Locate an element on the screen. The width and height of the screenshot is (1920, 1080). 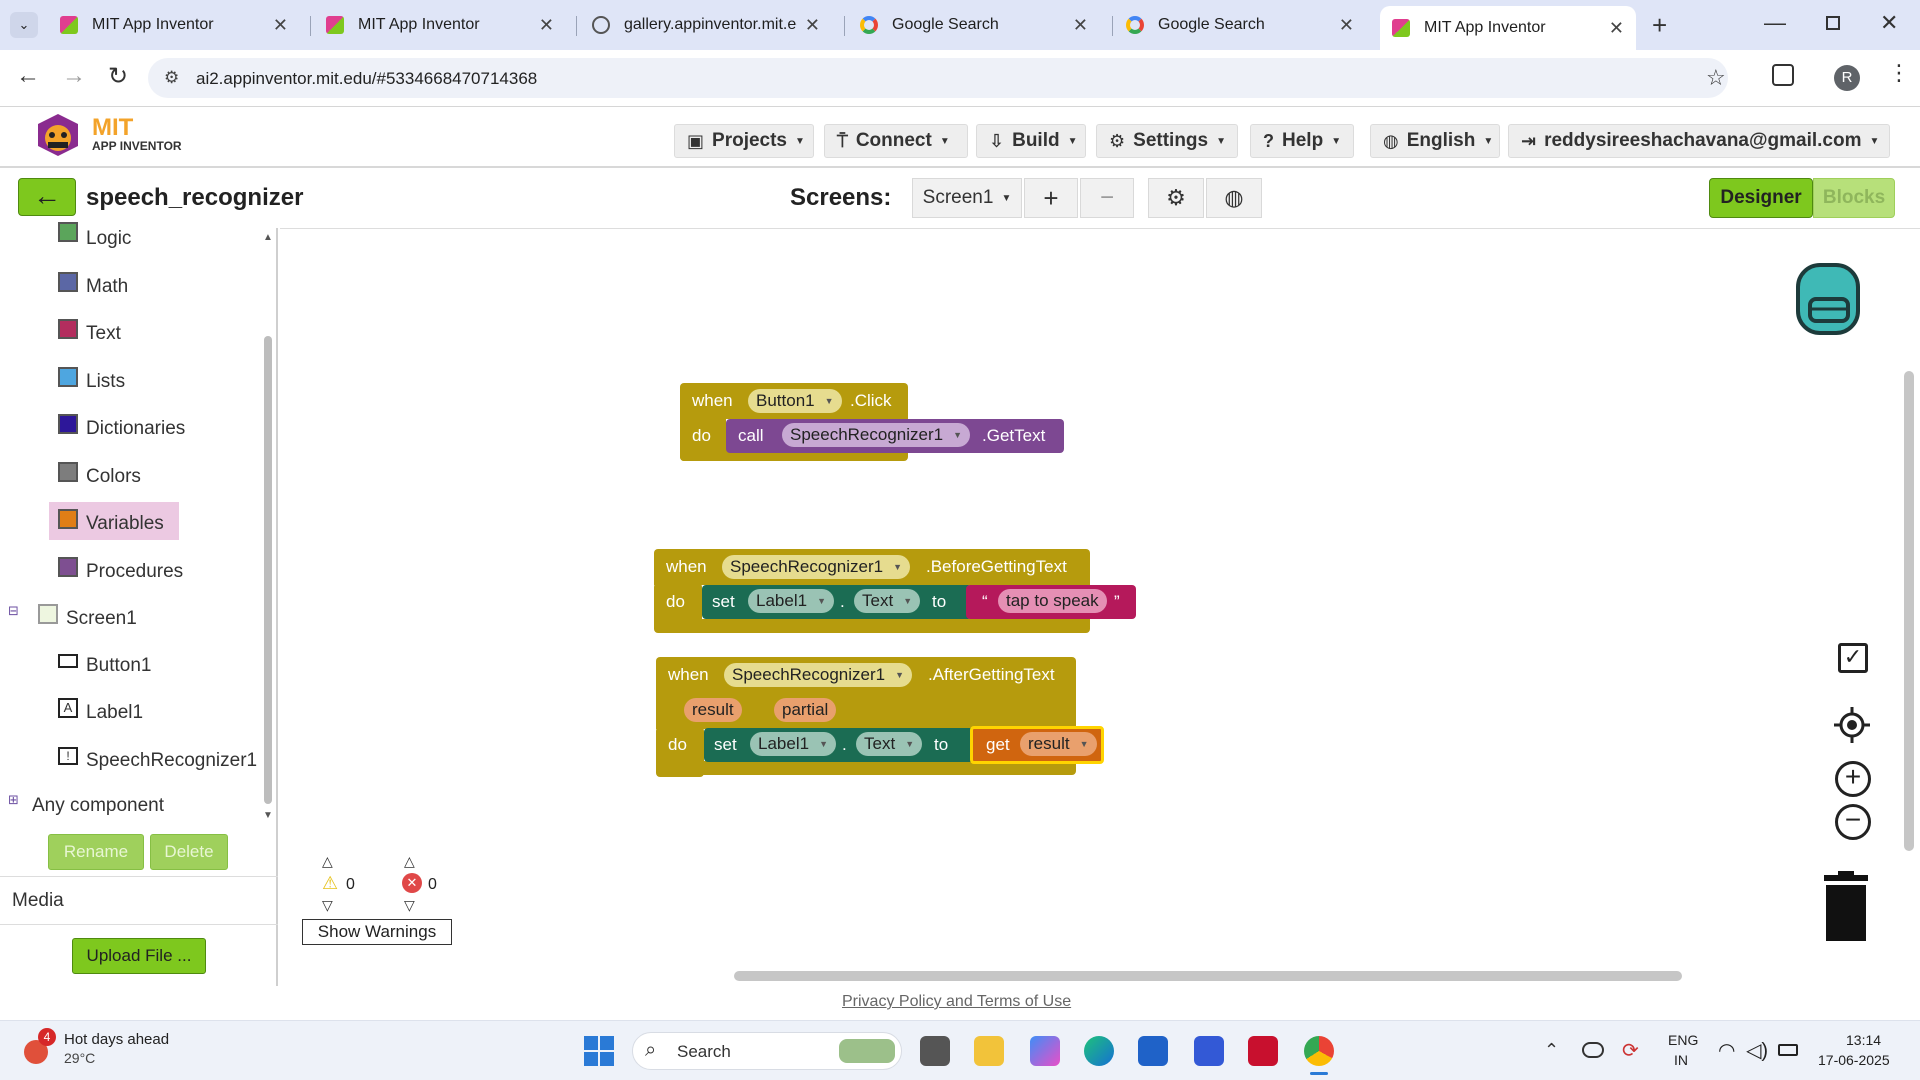
app-inventor-logo is located at coordinates (58, 136).